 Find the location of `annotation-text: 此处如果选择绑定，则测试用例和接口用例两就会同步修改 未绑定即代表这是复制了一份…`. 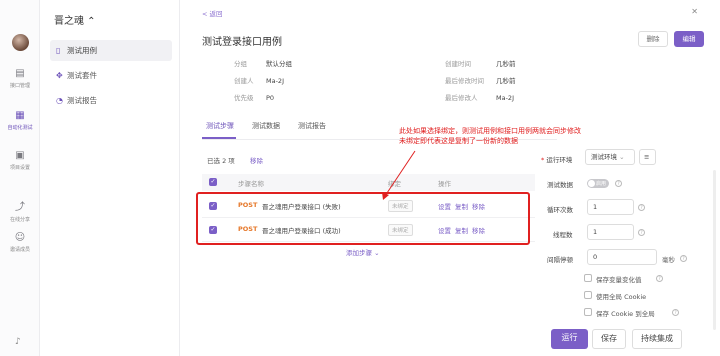

annotation-text: 此处如果选择绑定，则测试用例和接口用例两就会同步修改 未绑定即代表这是复制了一份… is located at coordinates (519, 136).